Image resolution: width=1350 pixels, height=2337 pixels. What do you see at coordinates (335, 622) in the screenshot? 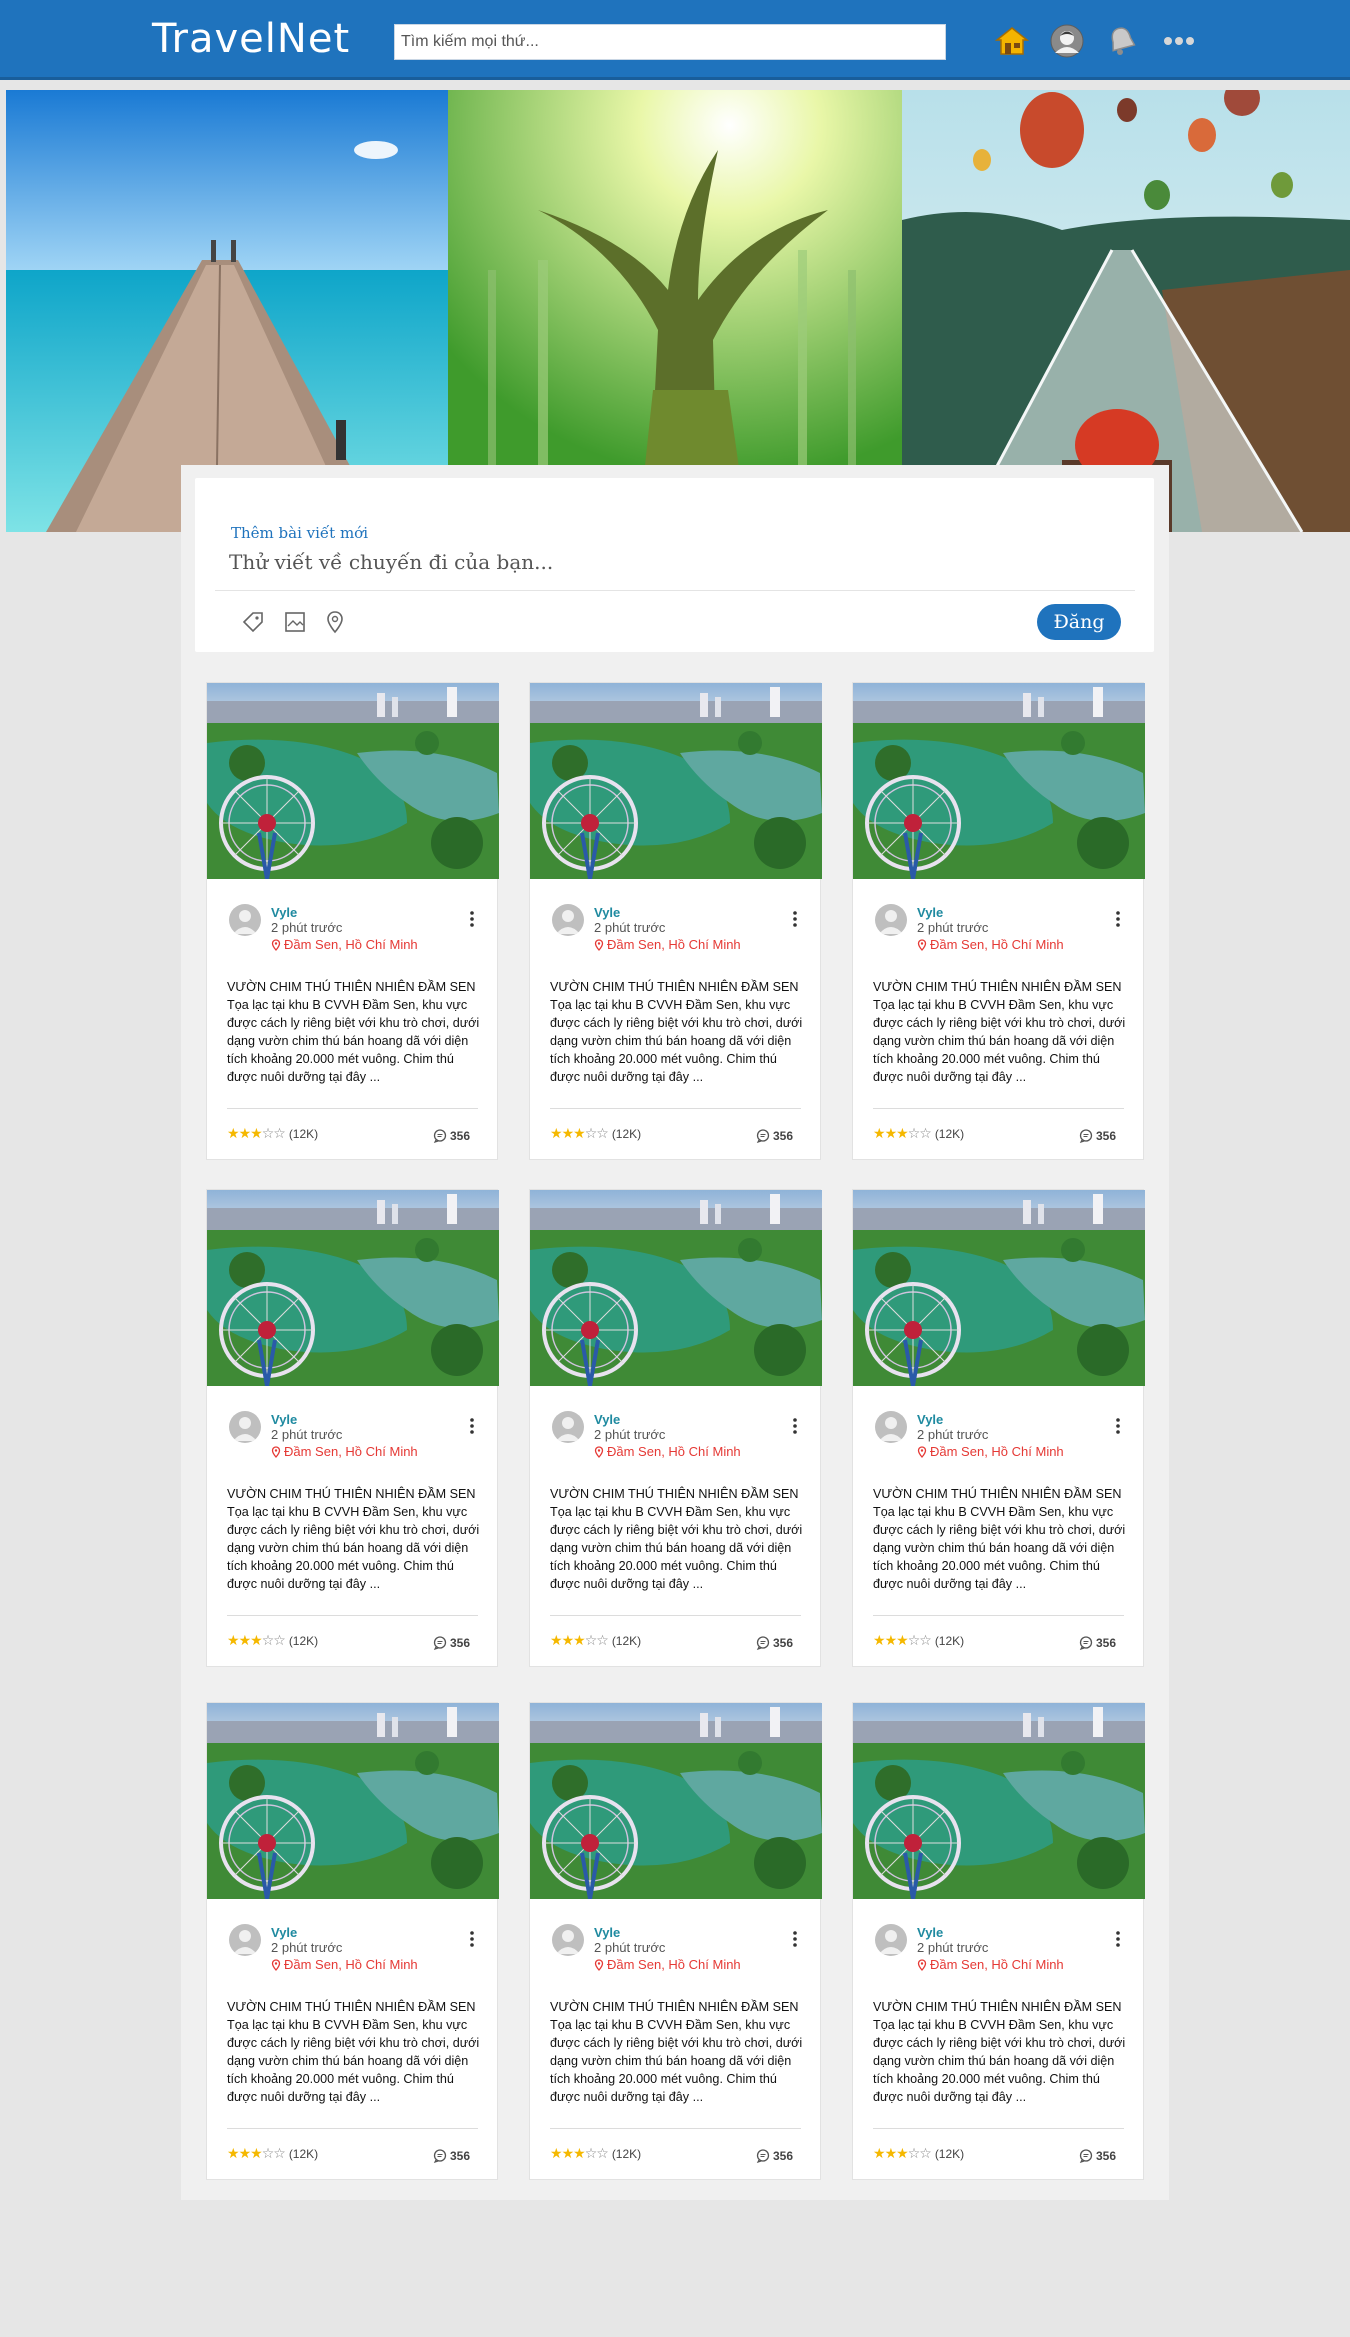
I see `location-icon` at bounding box center [335, 622].